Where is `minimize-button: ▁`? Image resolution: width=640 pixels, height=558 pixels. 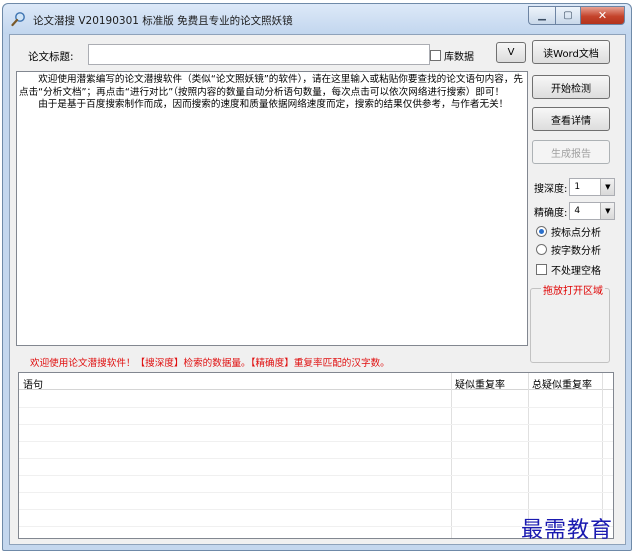
minimize-button: ▁ is located at coordinates (541, 15).